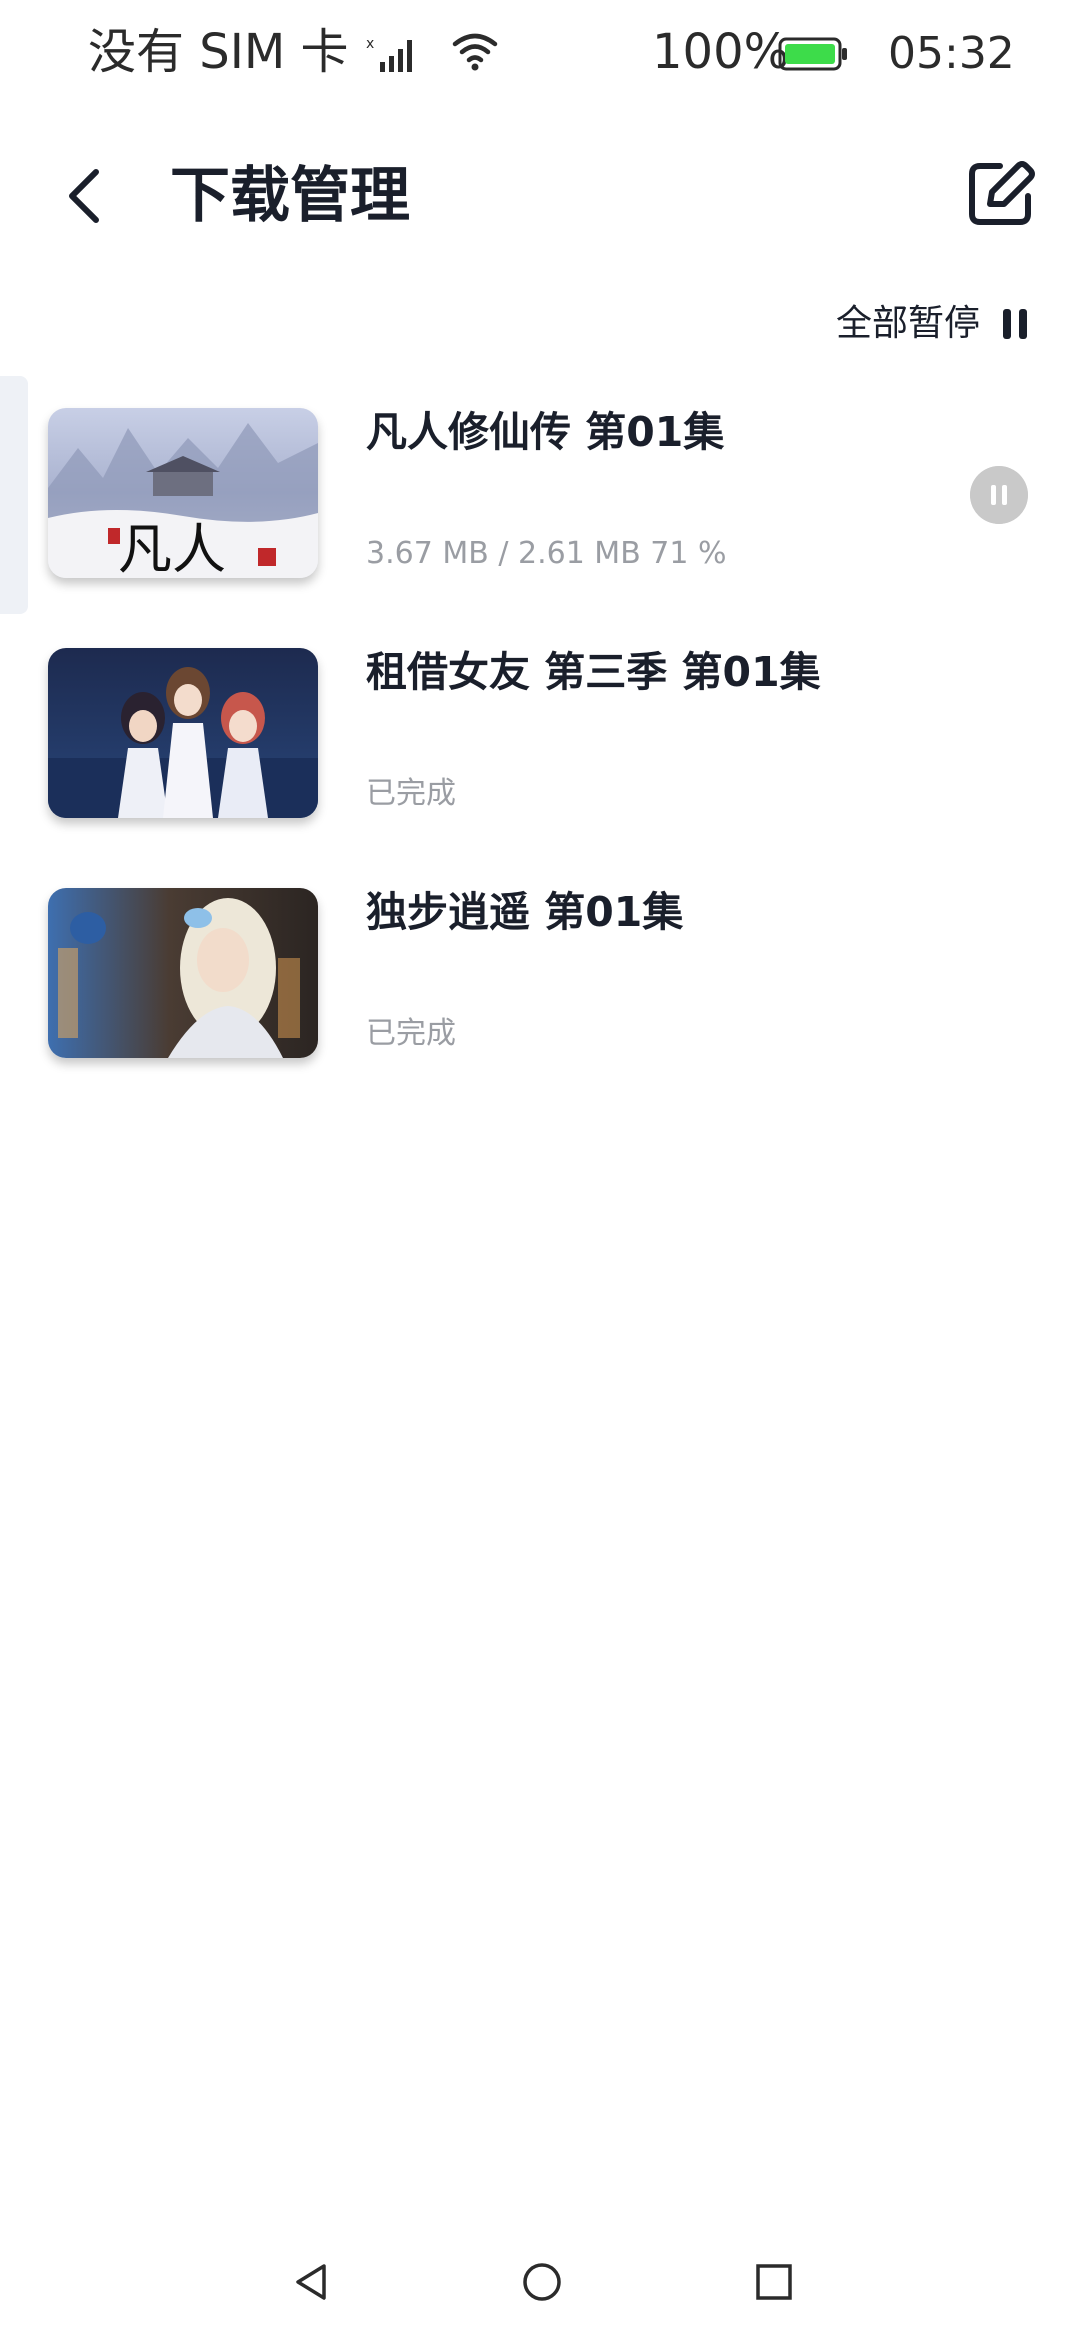  What do you see at coordinates (218, 52) in the screenshot?
I see `carrier-label: 没有 SIM 卡` at bounding box center [218, 52].